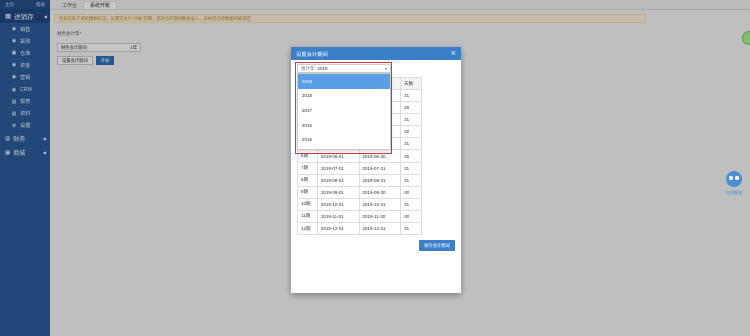  I want to click on table-row: 9期 2019-09-01 2019-09-30 30, so click(359, 192).